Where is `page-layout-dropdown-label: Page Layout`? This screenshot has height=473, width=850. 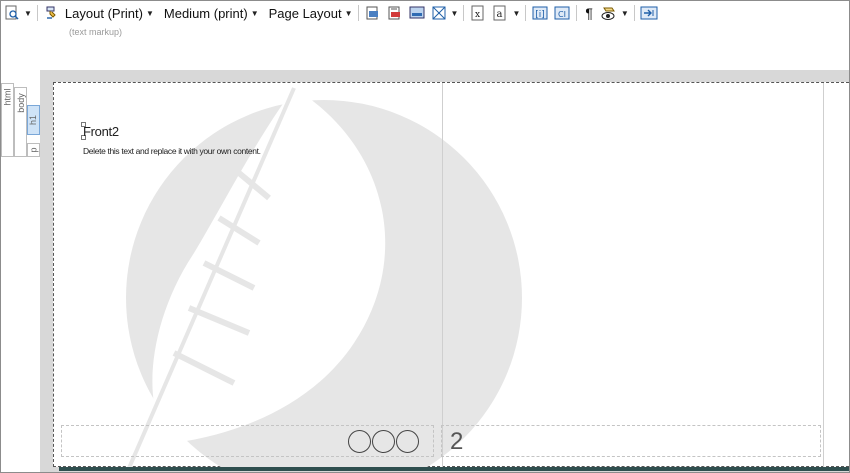 page-layout-dropdown-label: Page Layout is located at coordinates (305, 13).